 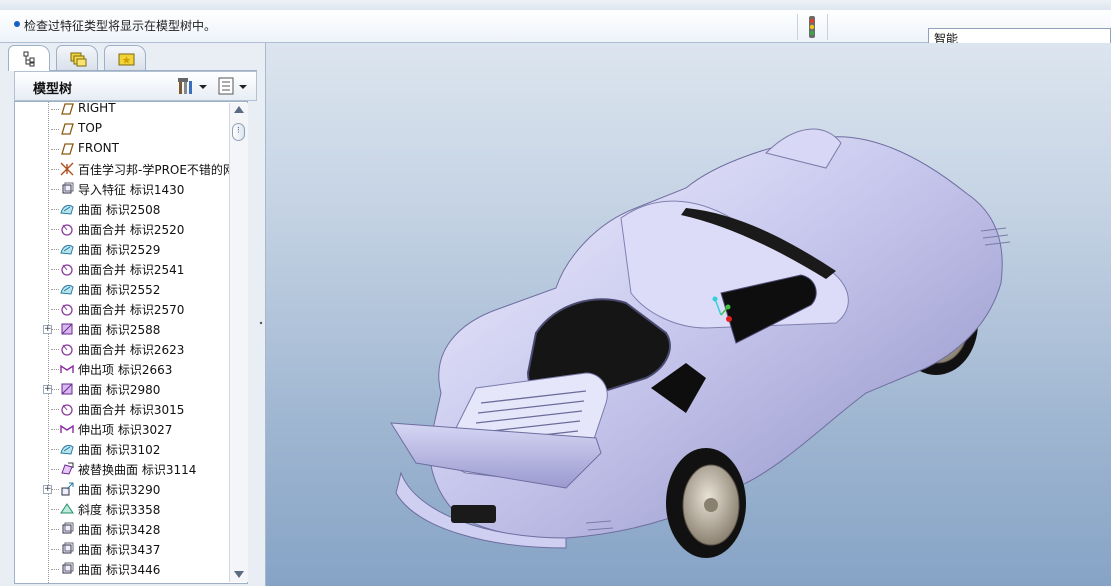 I want to click on tree-item: 曲面 标识3428, so click(x=131, y=529).